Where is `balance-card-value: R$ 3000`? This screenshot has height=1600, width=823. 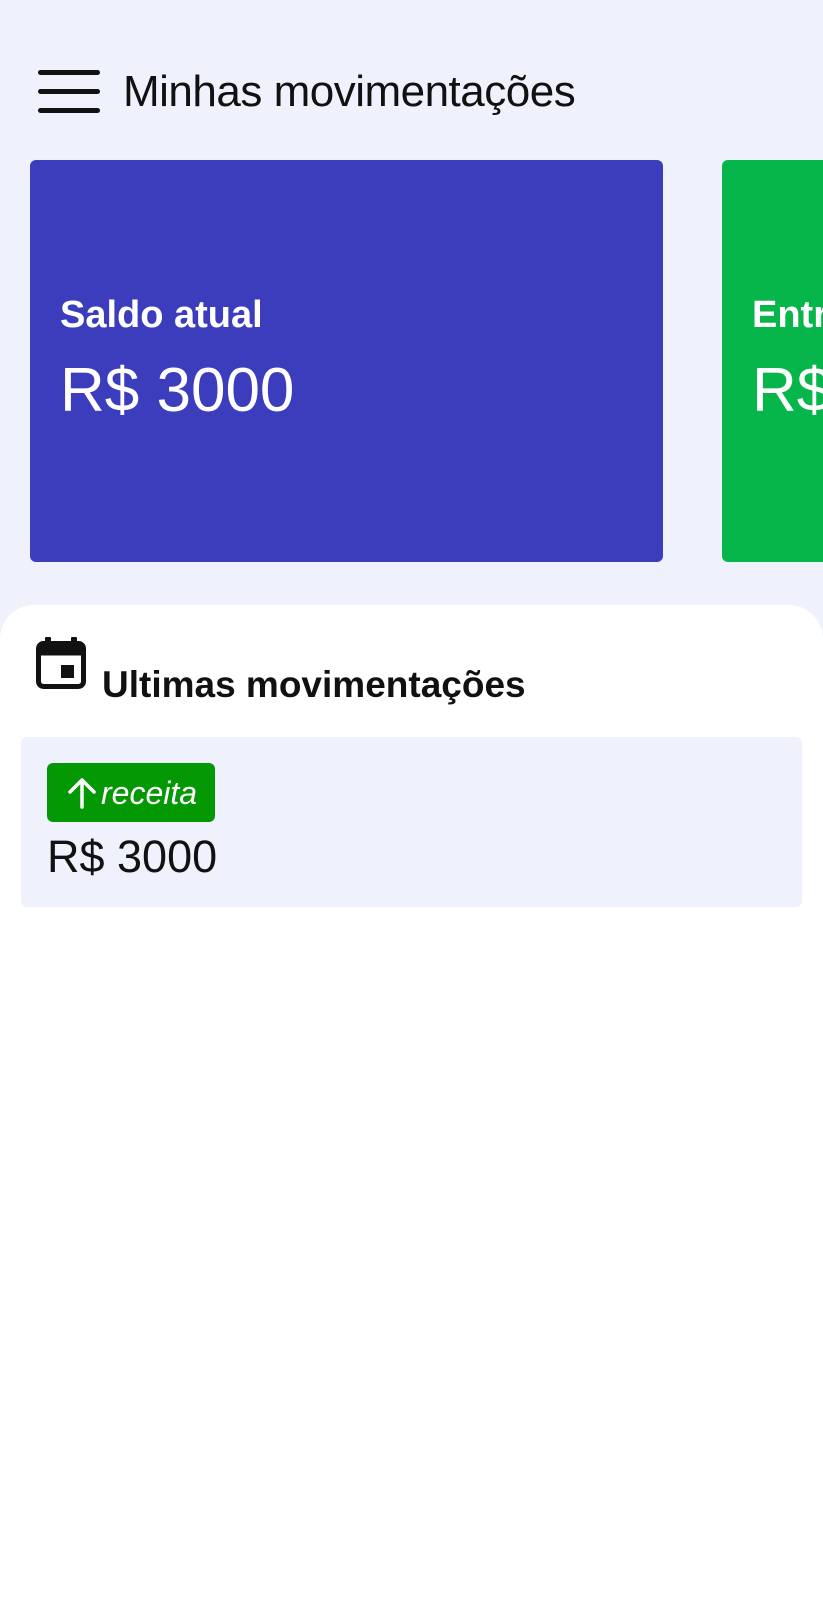 balance-card-value: R$ 3000 is located at coordinates (177, 390).